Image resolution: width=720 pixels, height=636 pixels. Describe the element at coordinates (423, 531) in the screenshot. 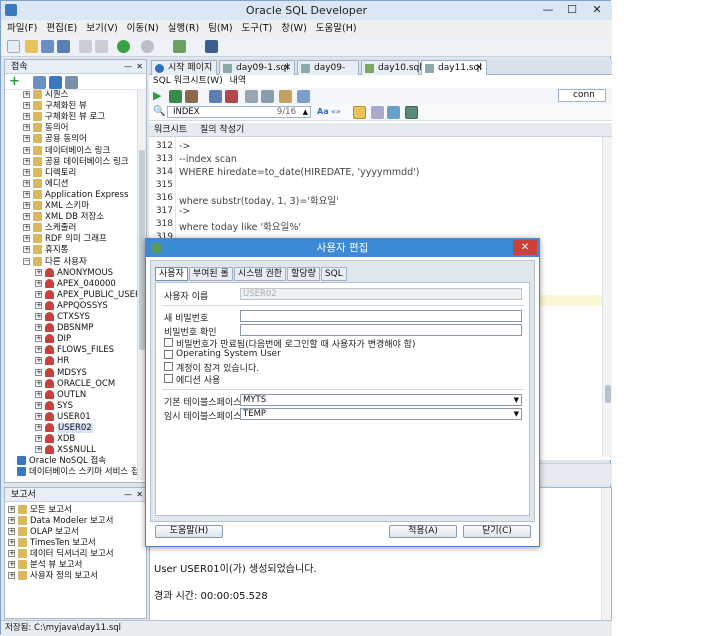

I see `apply-button: 적용(A)` at that location.